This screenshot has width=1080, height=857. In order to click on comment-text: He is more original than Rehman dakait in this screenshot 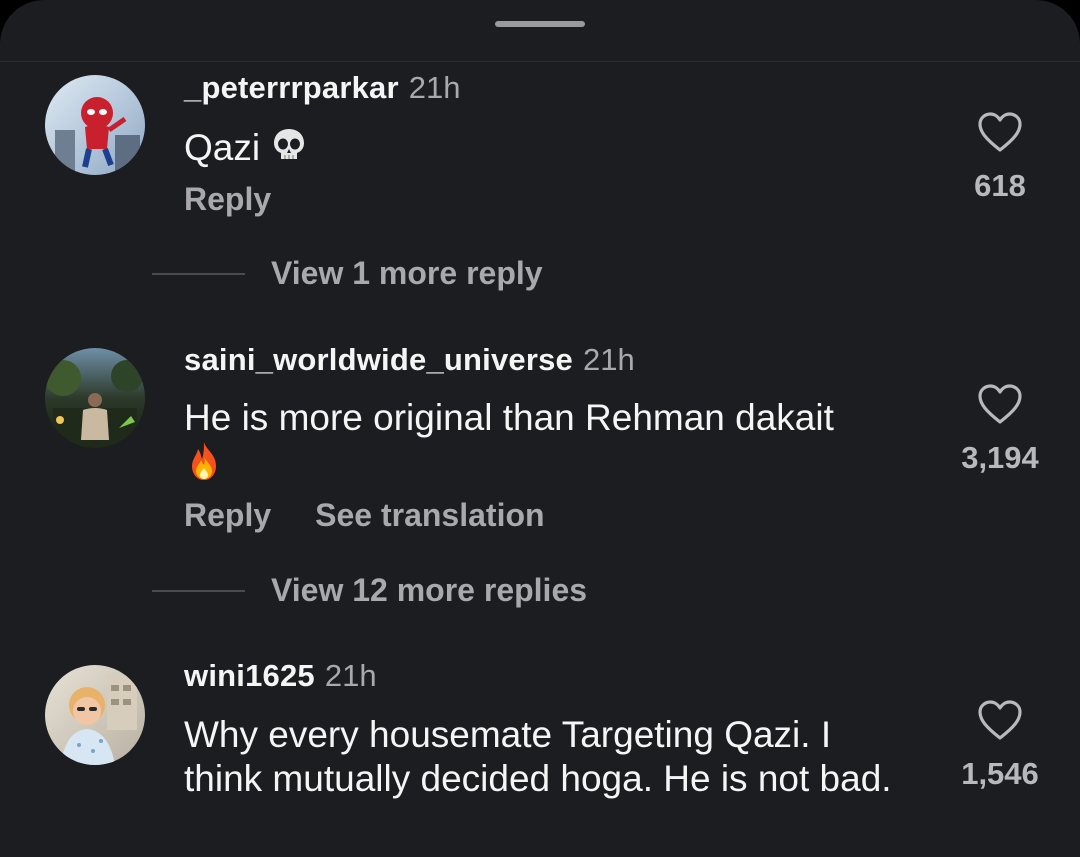, I will do `click(544, 444)`.